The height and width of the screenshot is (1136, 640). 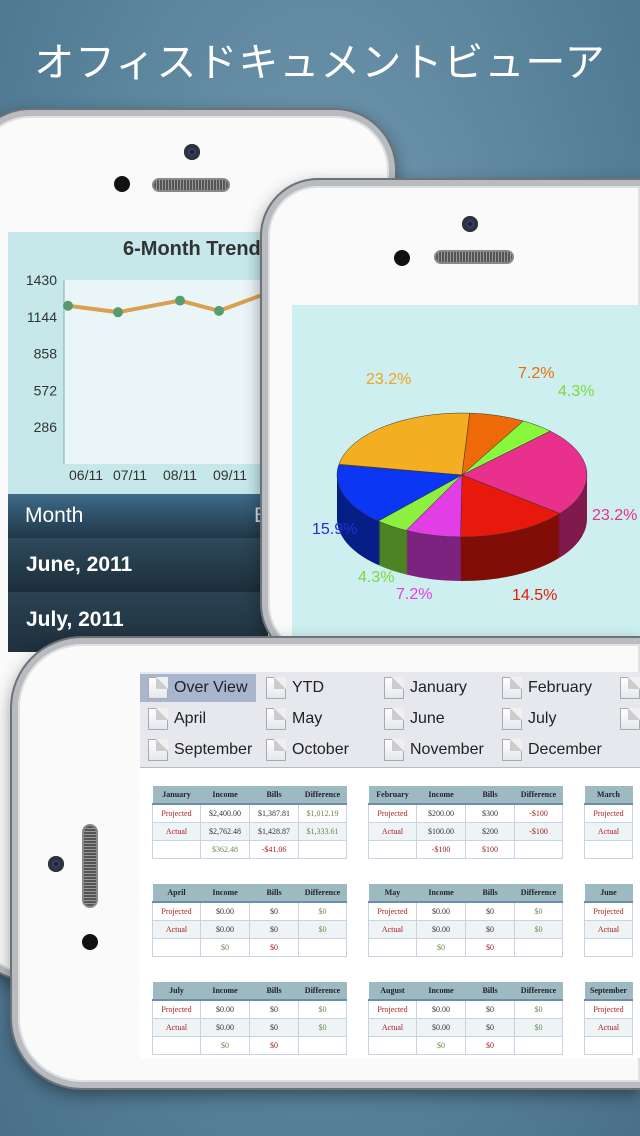 I want to click on y-tick-label: 572, so click(x=46, y=390).